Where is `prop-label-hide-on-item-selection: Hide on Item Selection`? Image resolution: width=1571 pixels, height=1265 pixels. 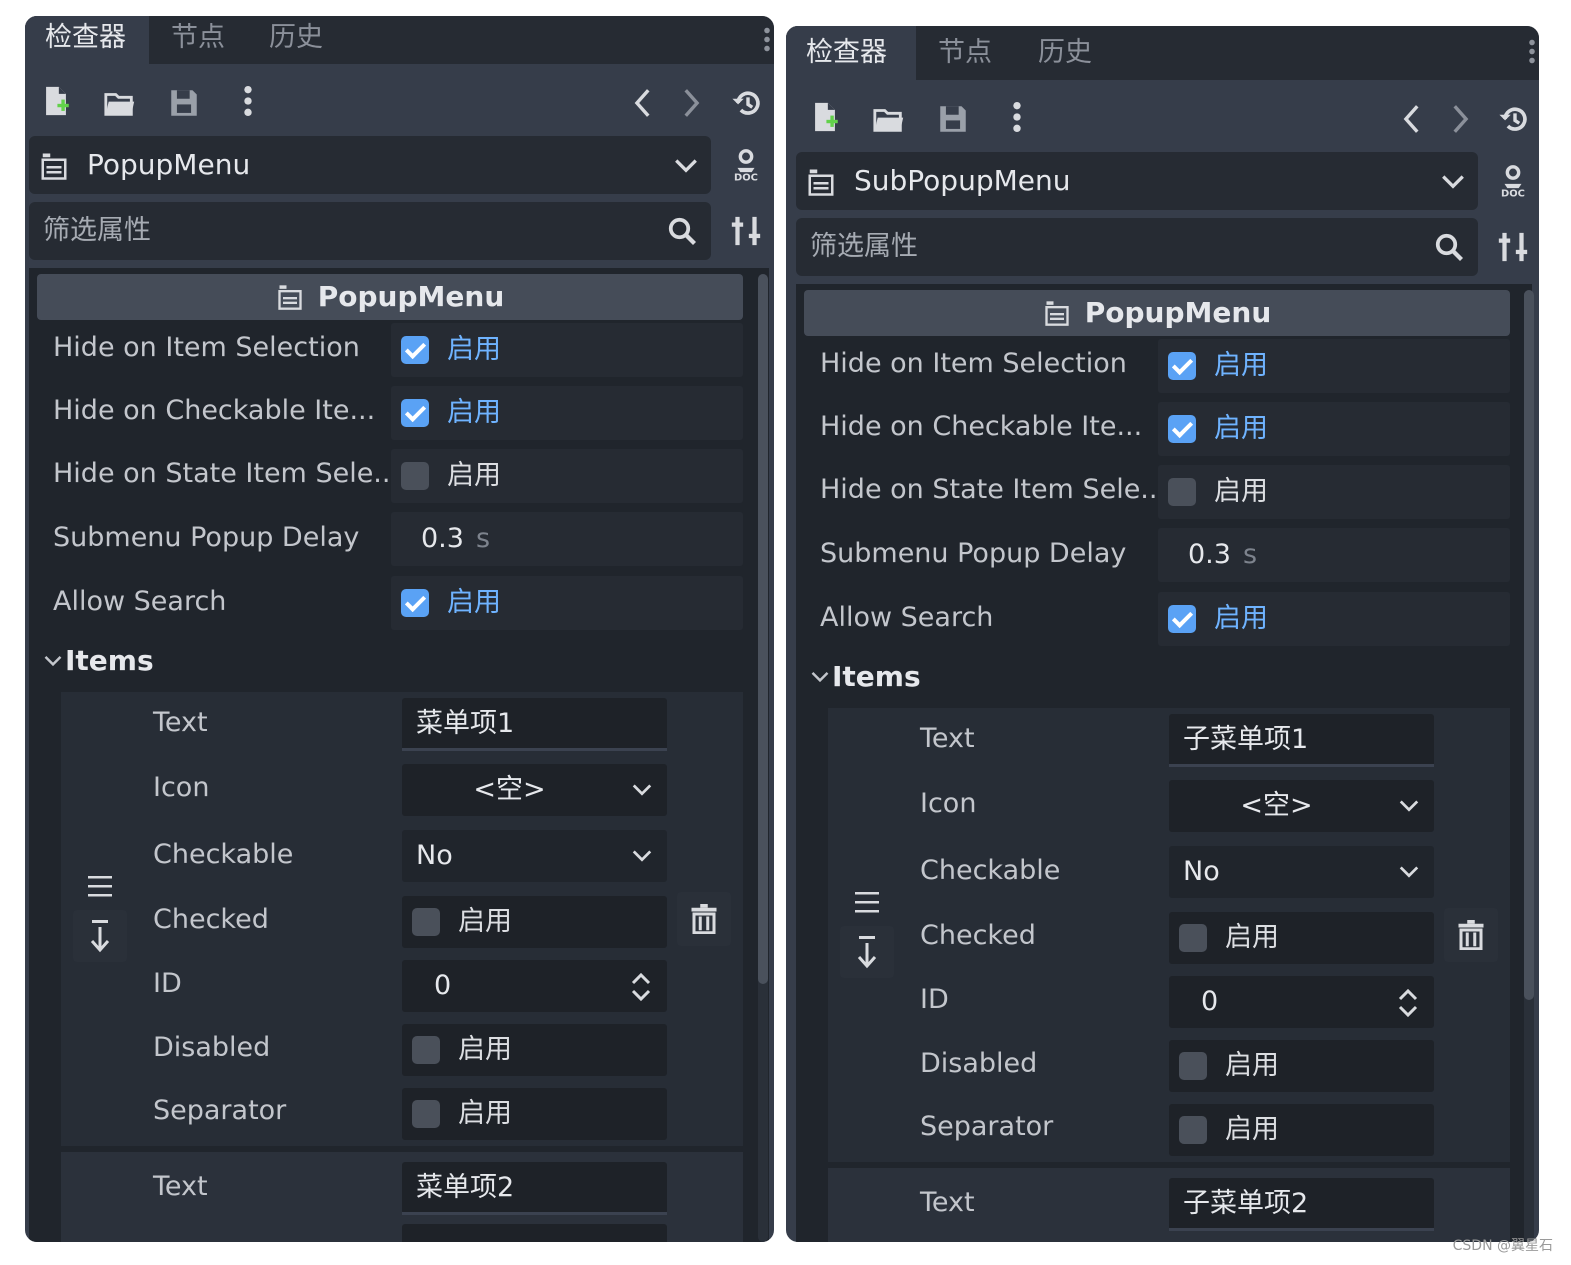
prop-label-hide-on-item-selection: Hide on Item Selection is located at coordinates (206, 347).